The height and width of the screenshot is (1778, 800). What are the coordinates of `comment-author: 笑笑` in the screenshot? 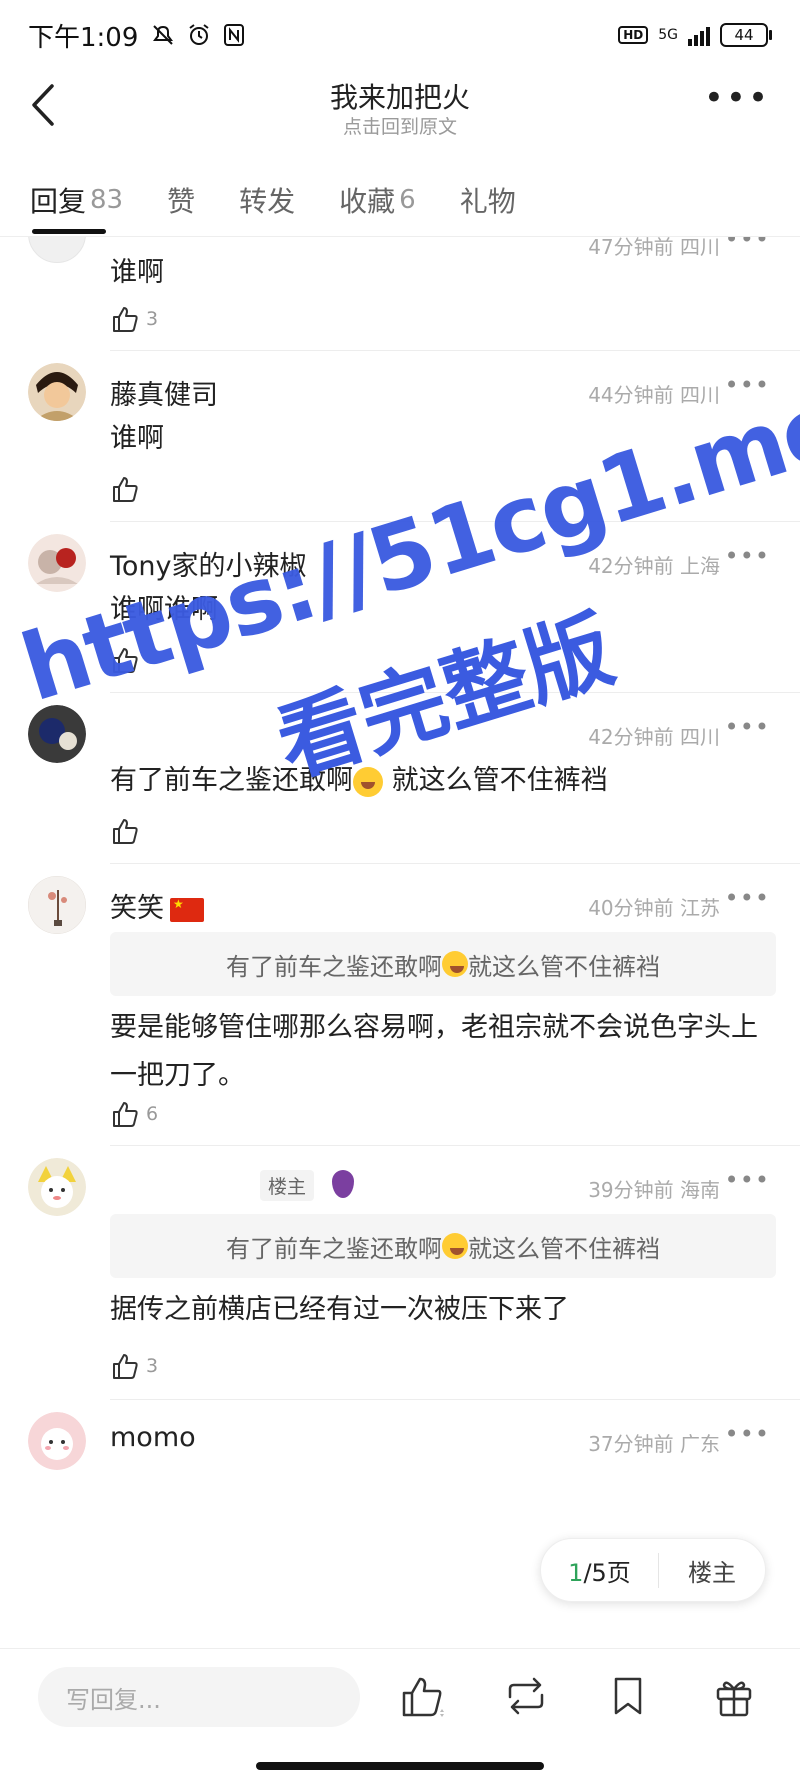 It's located at (157, 905).